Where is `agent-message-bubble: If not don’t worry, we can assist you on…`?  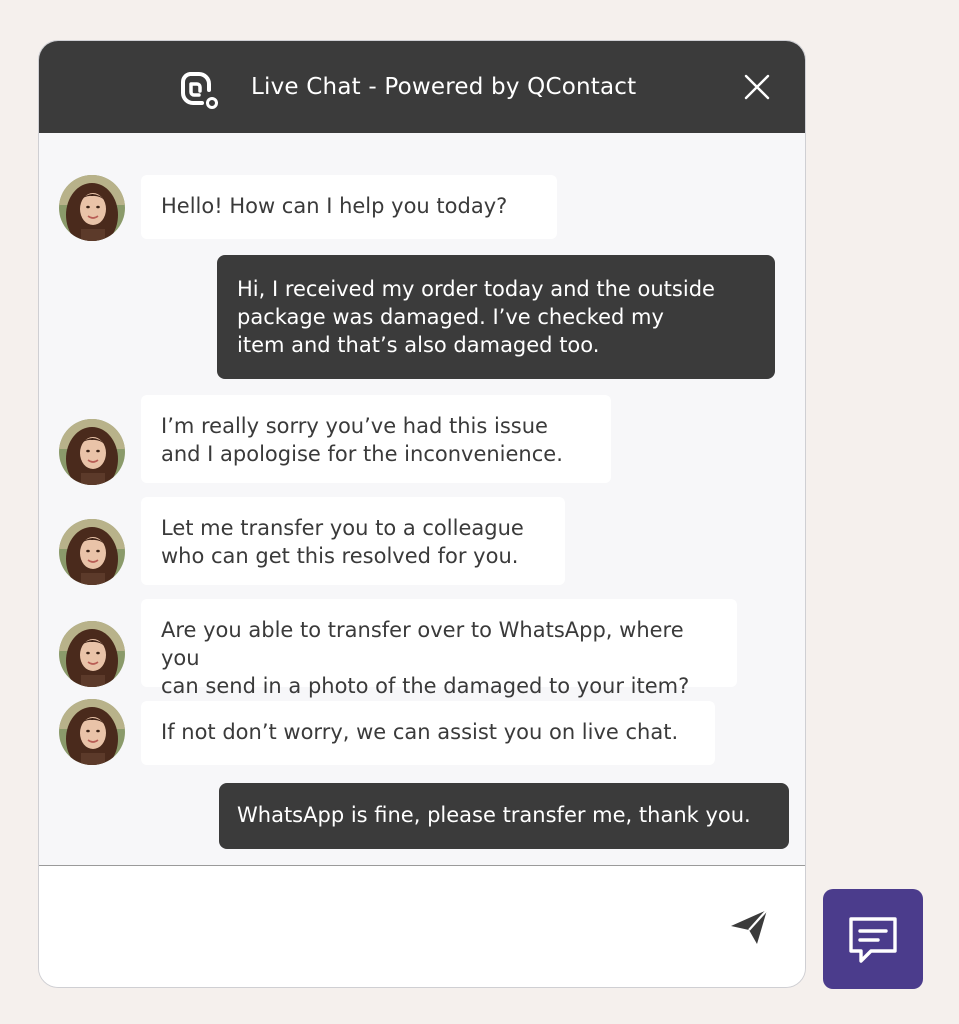
agent-message-bubble: If not don’t worry, we can assist you on… is located at coordinates (428, 733).